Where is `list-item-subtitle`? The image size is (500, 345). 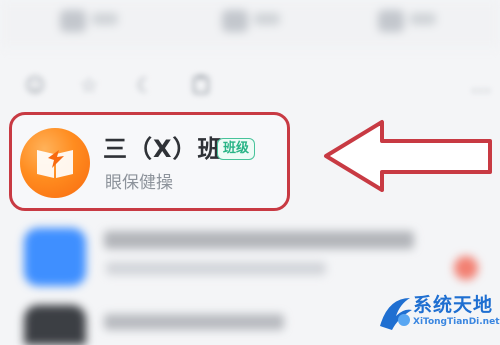
list-item-subtitle is located at coordinates (216, 268).